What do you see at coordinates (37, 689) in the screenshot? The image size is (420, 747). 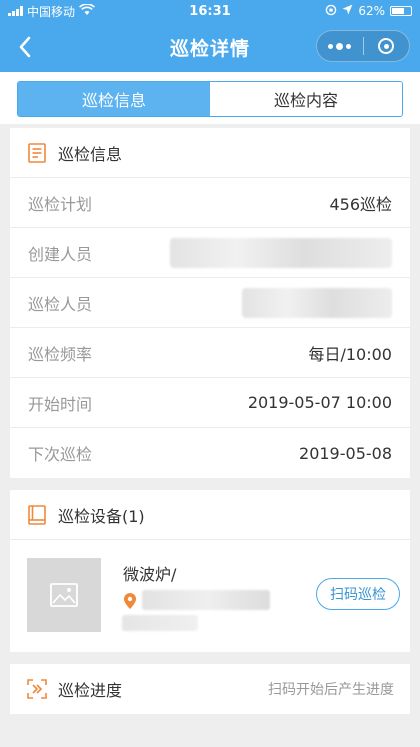 I see `scan-code-icon` at bounding box center [37, 689].